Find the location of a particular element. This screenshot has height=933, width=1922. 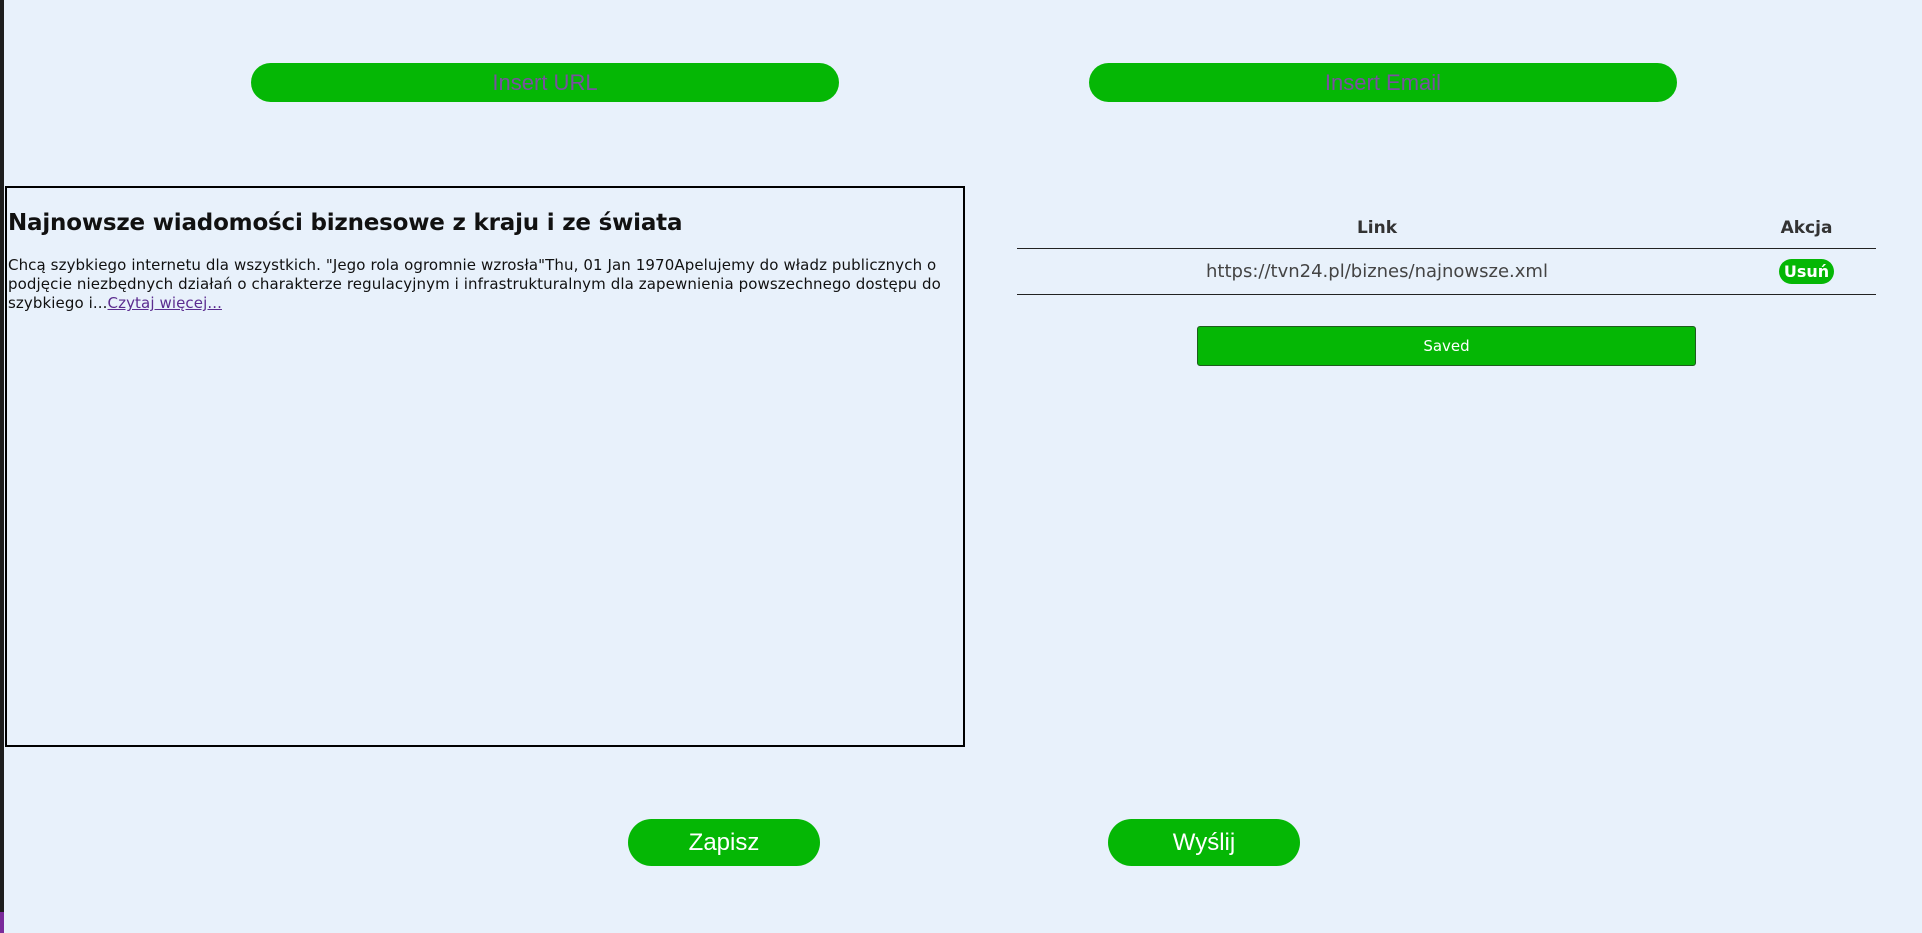

saved-button: Saved is located at coordinates (1446, 346).